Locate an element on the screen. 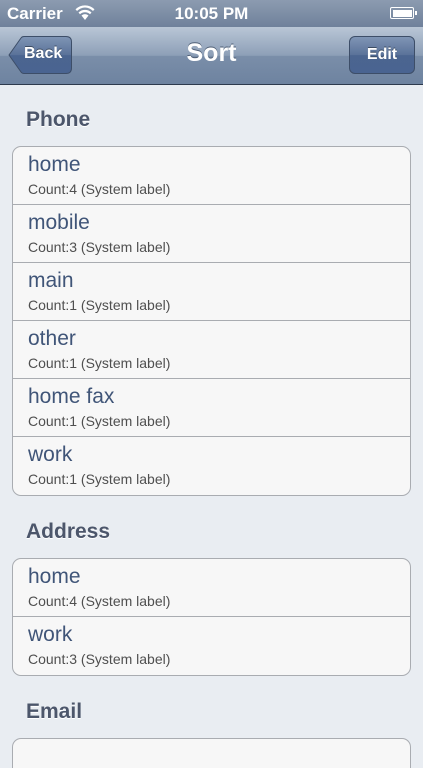 The width and height of the screenshot is (423, 768). email-label-group is located at coordinates (211, 753).